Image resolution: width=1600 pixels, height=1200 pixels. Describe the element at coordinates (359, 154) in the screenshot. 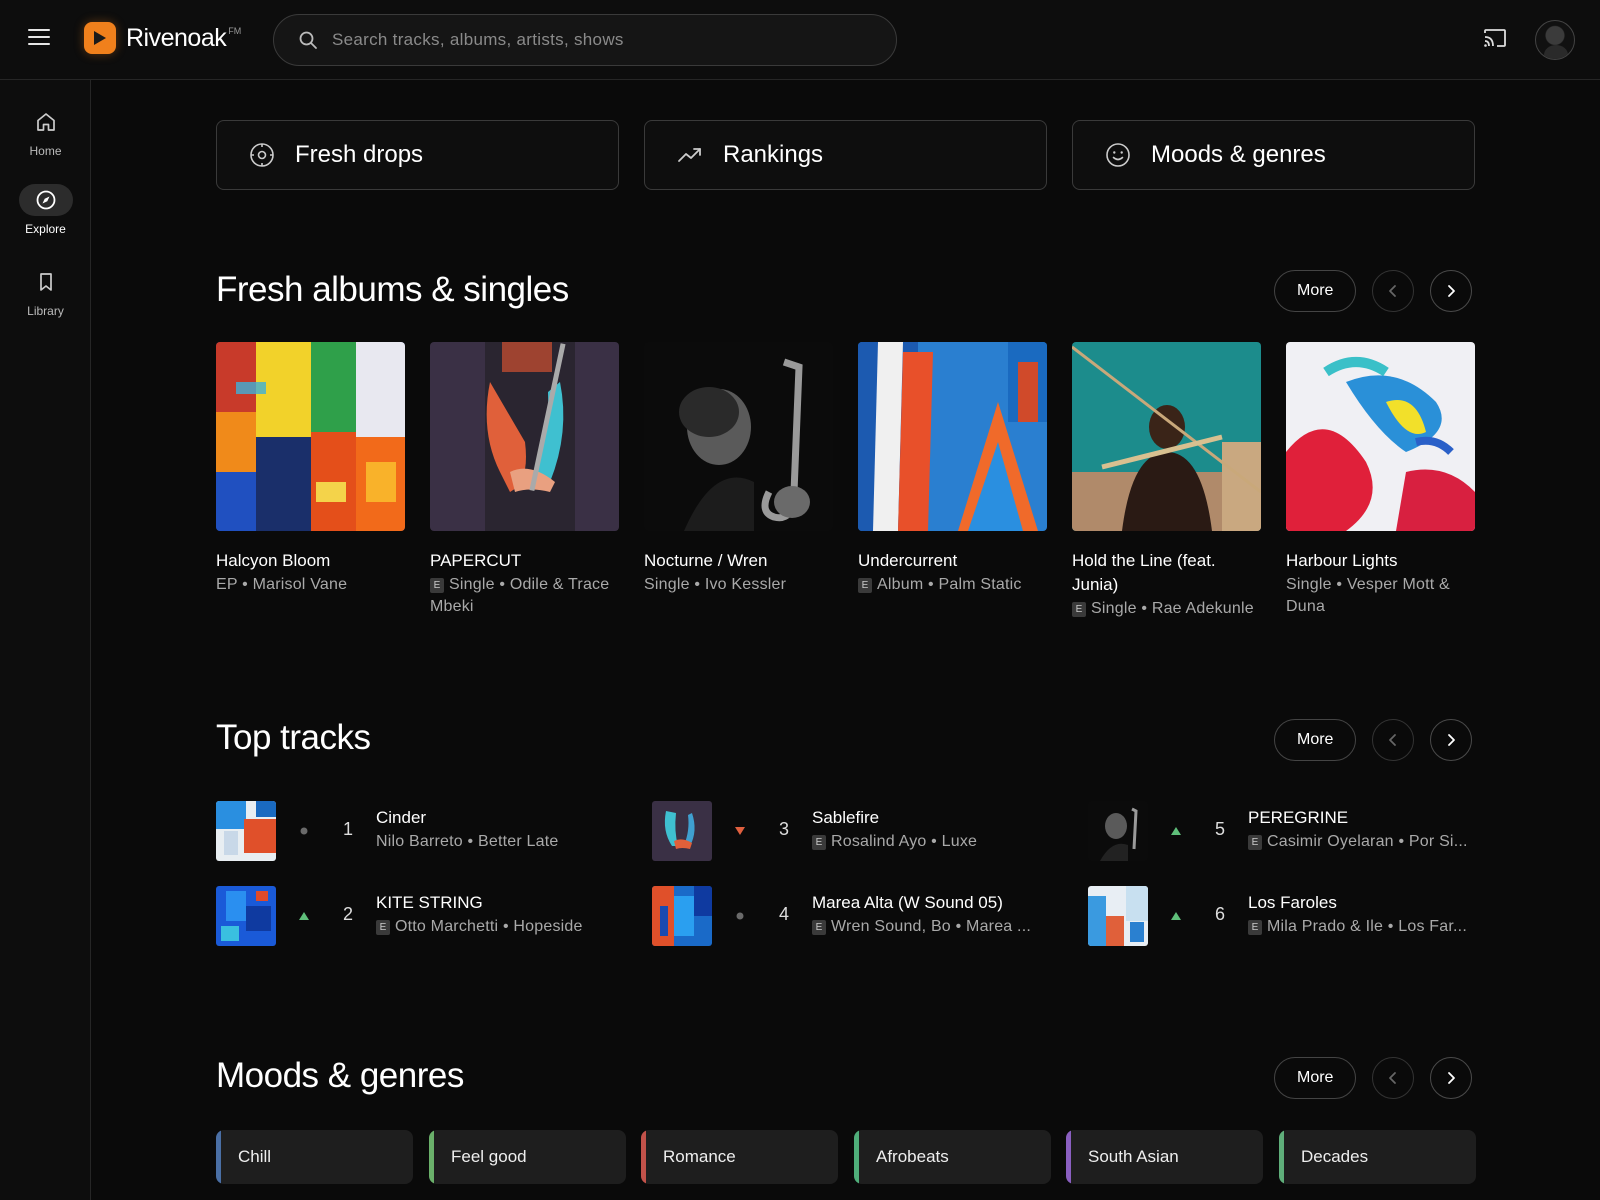

I see `quick-link-label: Fresh drops` at that location.